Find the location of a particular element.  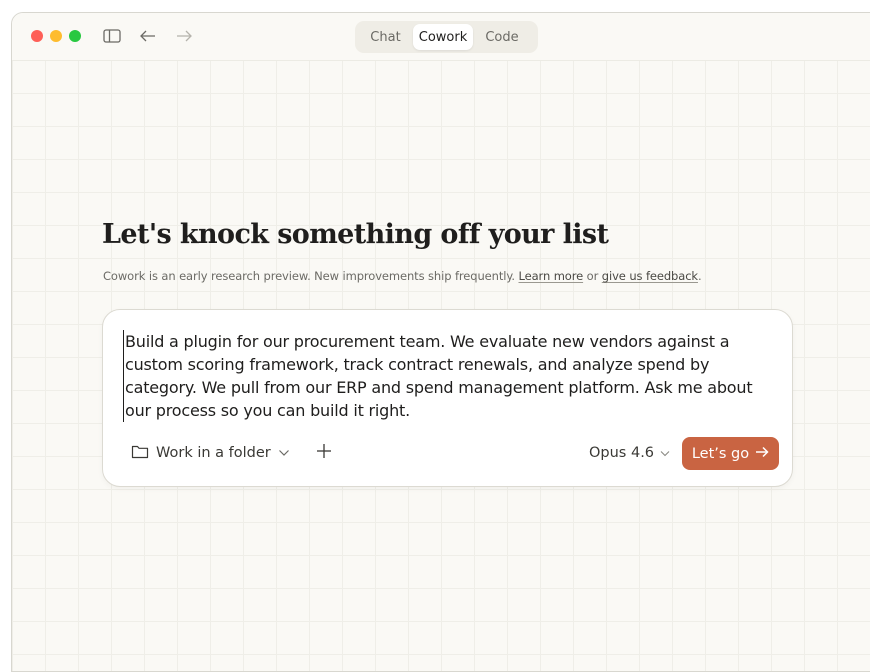

close-window-button is located at coordinates (37, 36).